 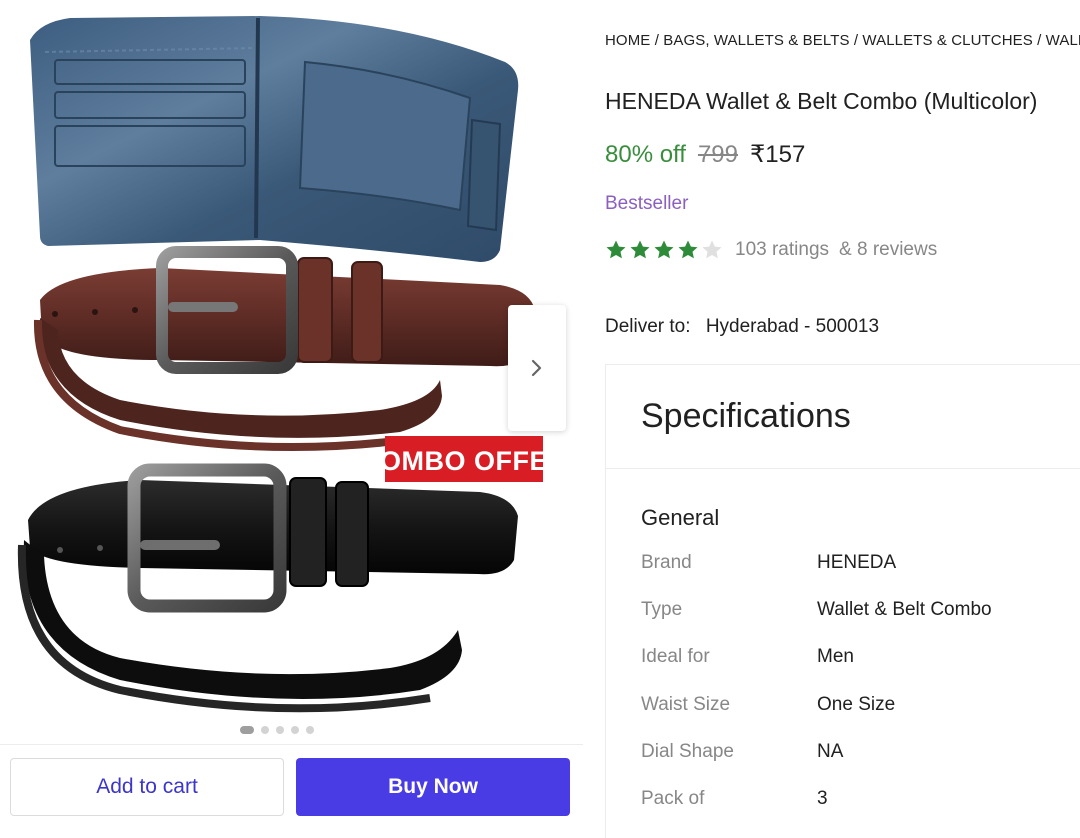 What do you see at coordinates (680, 517) in the screenshot?
I see `spec-section-title: General` at bounding box center [680, 517].